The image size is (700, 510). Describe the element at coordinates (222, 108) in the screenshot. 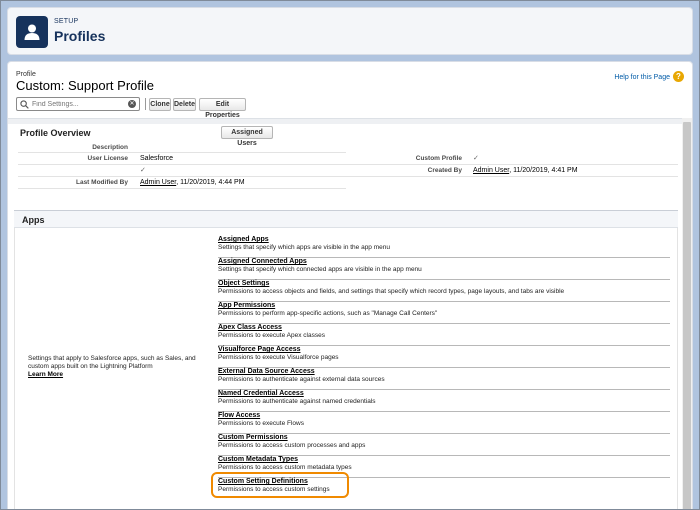

I see `edit-properties-button: Edit Properties` at that location.